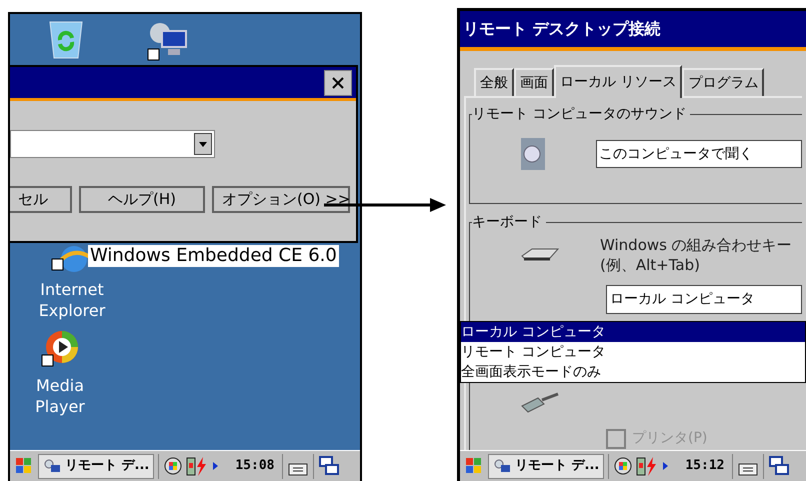 This screenshot has width=806, height=481. I want to click on keyboard-example: (例、Alt+Tab), so click(650, 265).